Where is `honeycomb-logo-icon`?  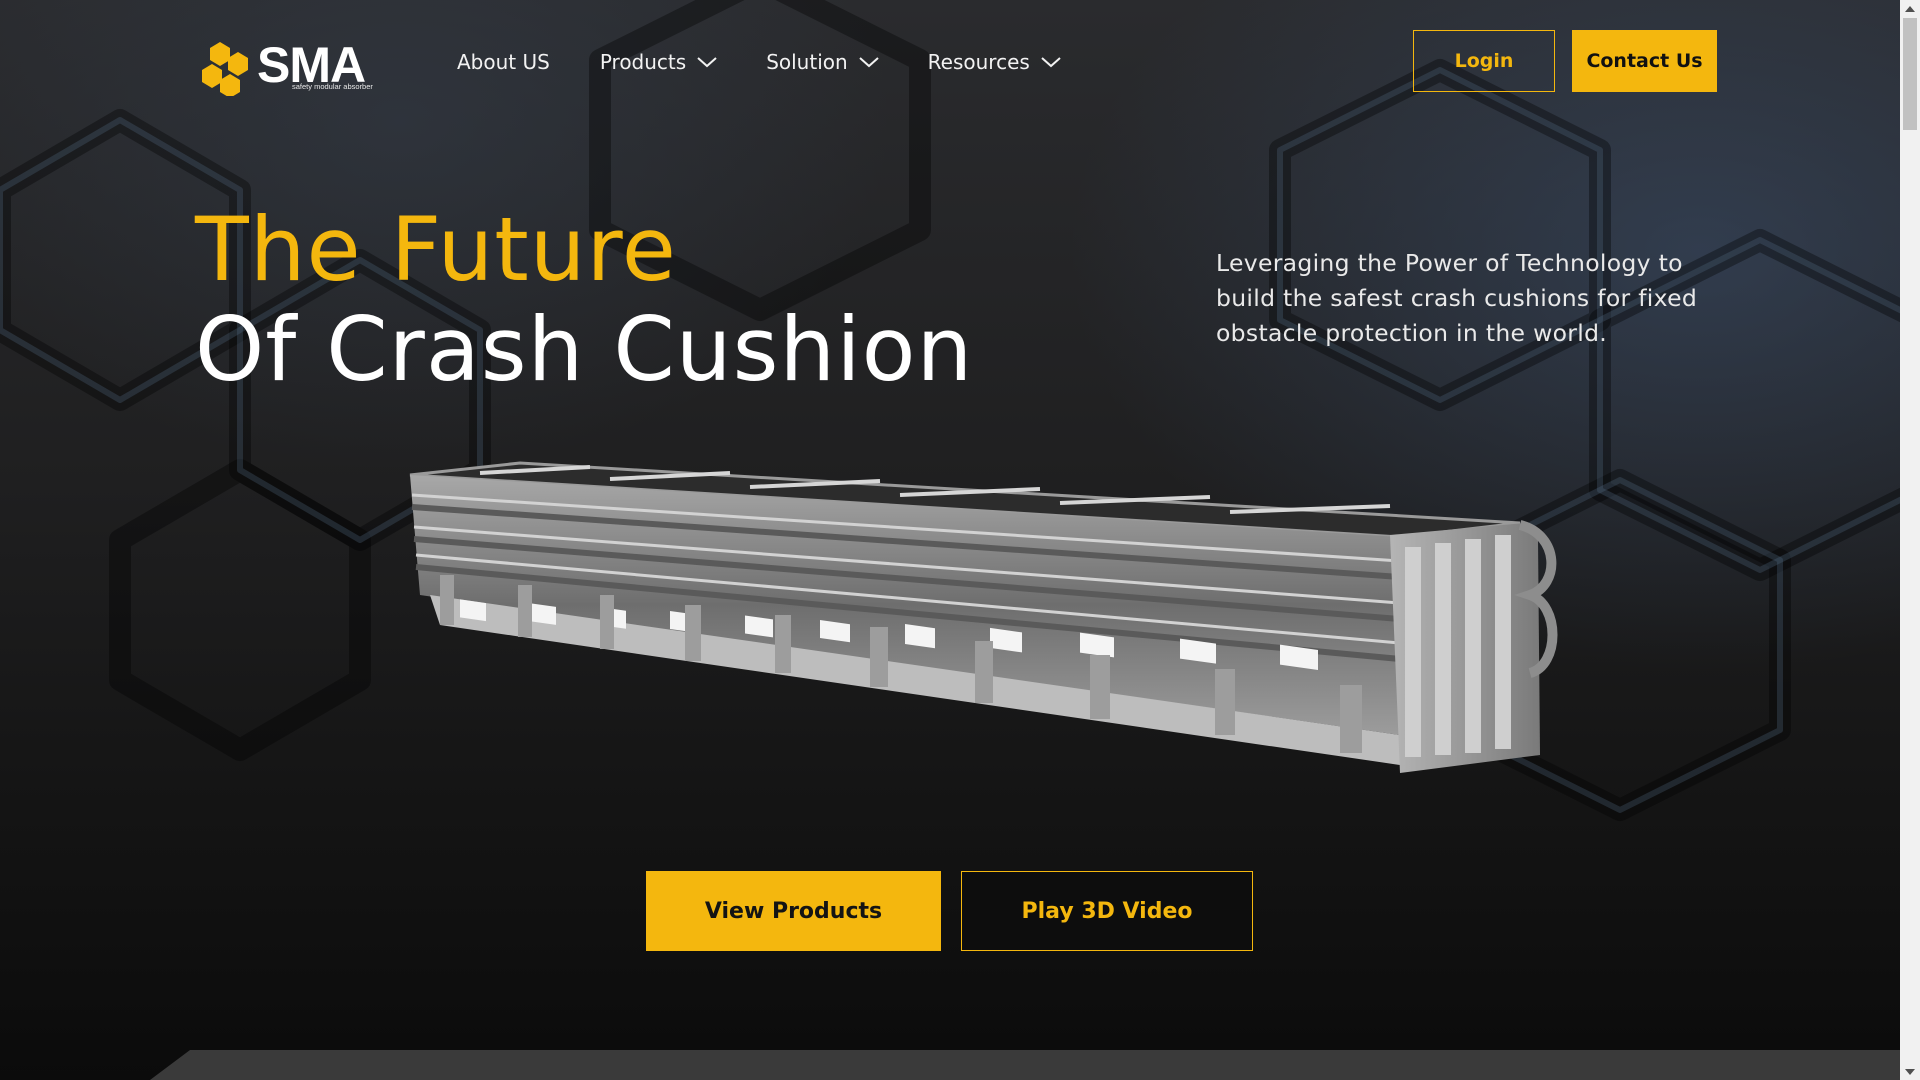 honeycomb-logo-icon is located at coordinates (225, 69).